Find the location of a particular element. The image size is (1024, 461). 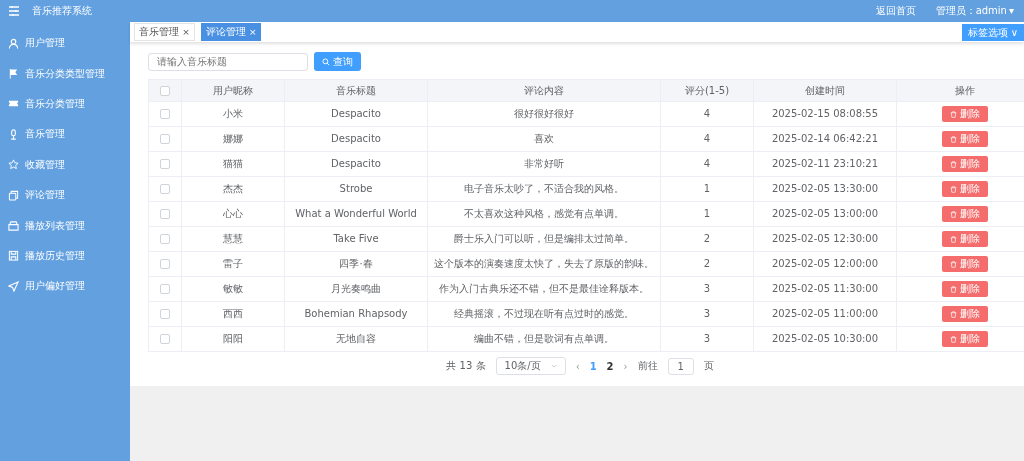

table-cell: 2025-02-14 06:42:21 is located at coordinates (825, 139).